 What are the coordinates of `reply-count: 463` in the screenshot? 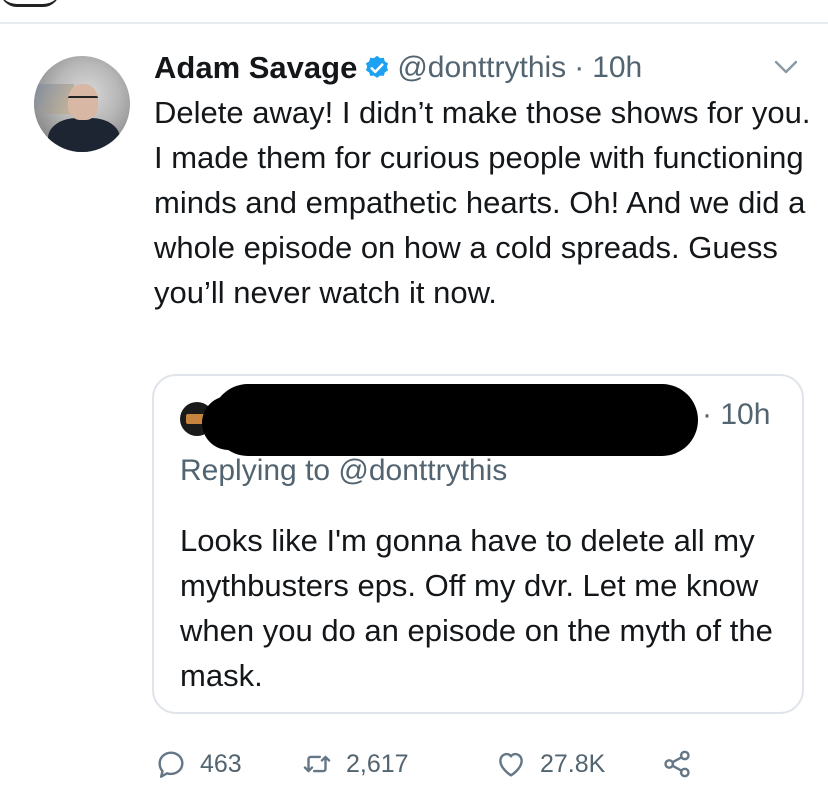 It's located at (221, 763).